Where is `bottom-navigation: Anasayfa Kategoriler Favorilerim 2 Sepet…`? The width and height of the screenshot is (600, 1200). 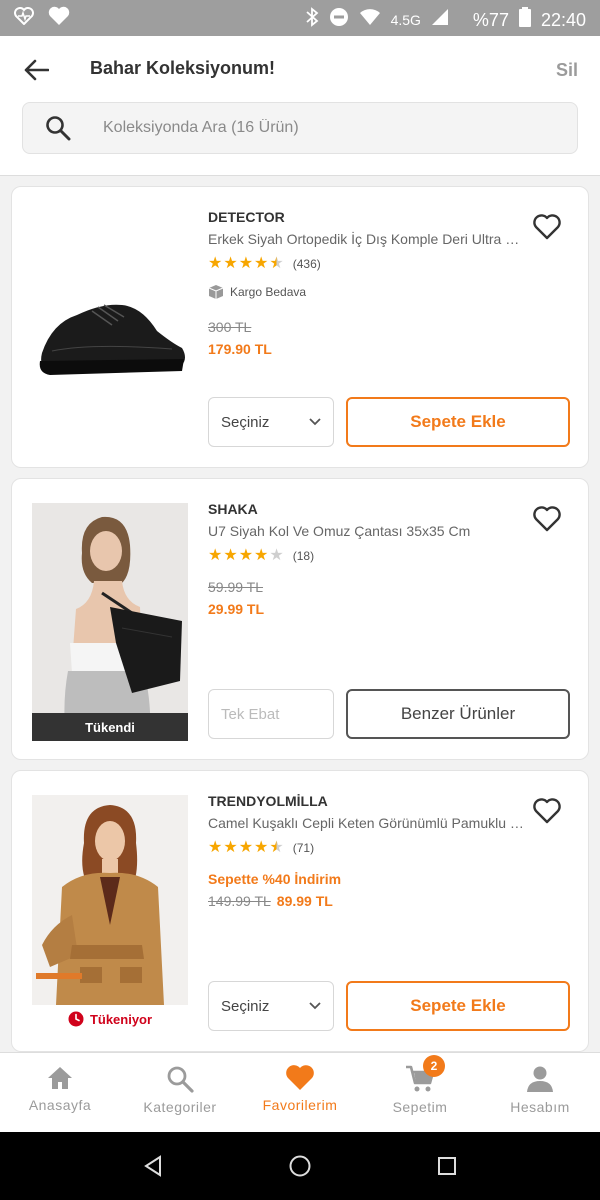 bottom-navigation: Anasayfa Kategoriler Favorilerim 2 Sepet… is located at coordinates (300, 1092).